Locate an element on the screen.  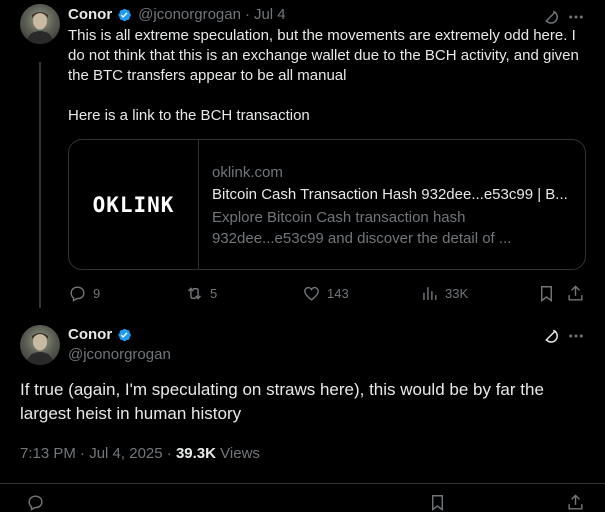
logo-text: OKLINK is located at coordinates (133, 204).